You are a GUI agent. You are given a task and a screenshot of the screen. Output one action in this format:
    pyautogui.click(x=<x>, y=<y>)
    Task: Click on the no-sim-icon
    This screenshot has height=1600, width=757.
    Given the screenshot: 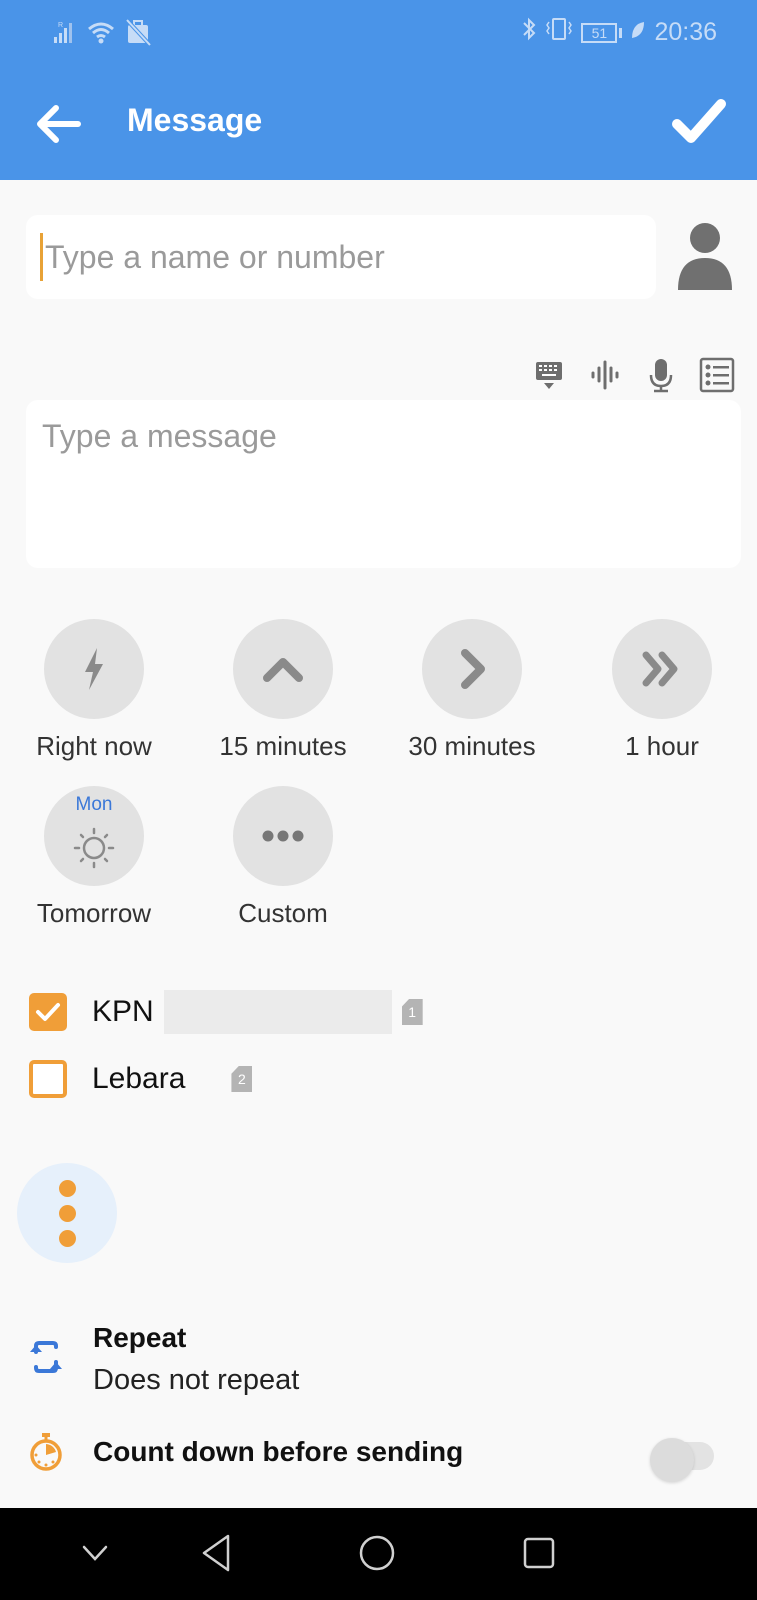 What is the action you would take?
    pyautogui.click(x=138, y=34)
    